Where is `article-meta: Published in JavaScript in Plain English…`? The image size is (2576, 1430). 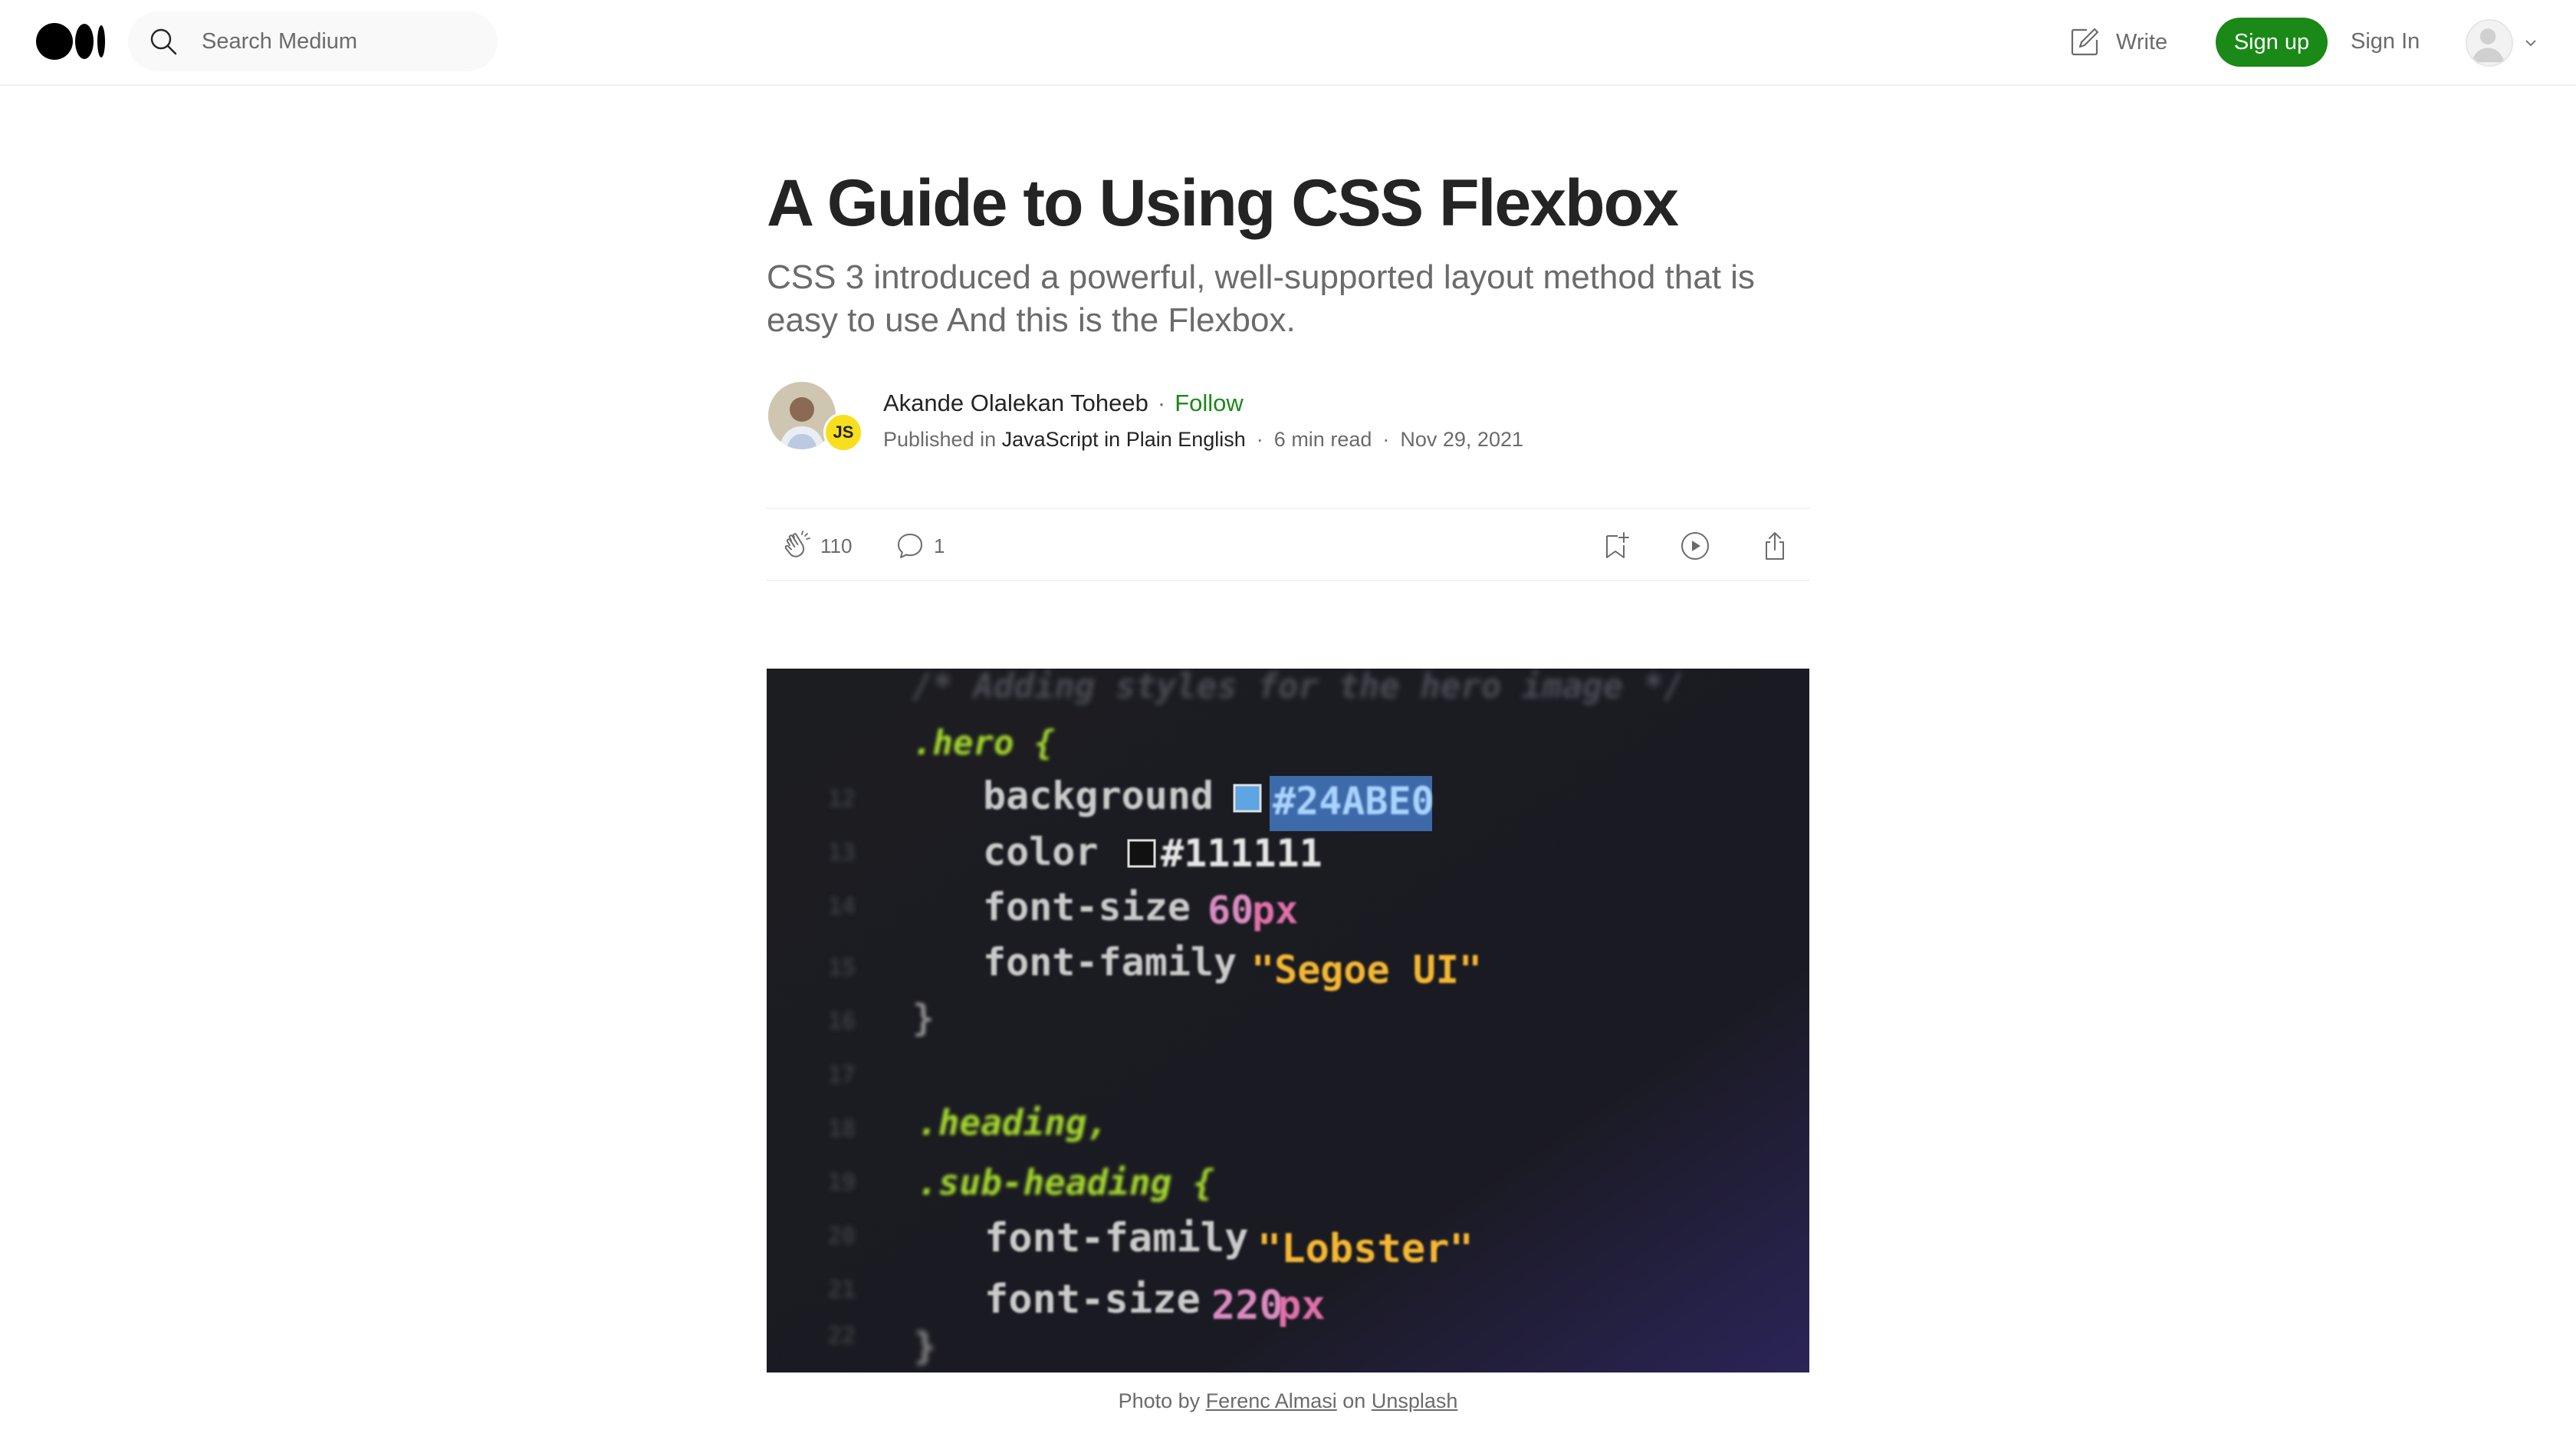 article-meta: Published in JavaScript in Plain English… is located at coordinates (1203, 439).